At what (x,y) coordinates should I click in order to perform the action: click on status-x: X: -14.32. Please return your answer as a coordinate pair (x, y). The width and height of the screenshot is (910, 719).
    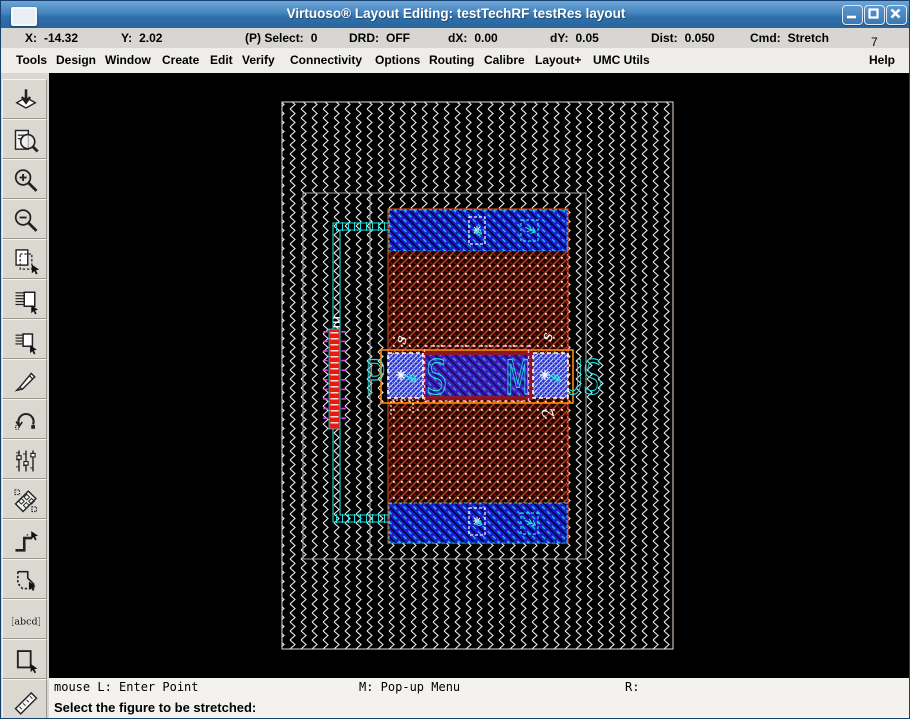
    Looking at the image, I should click on (52, 38).